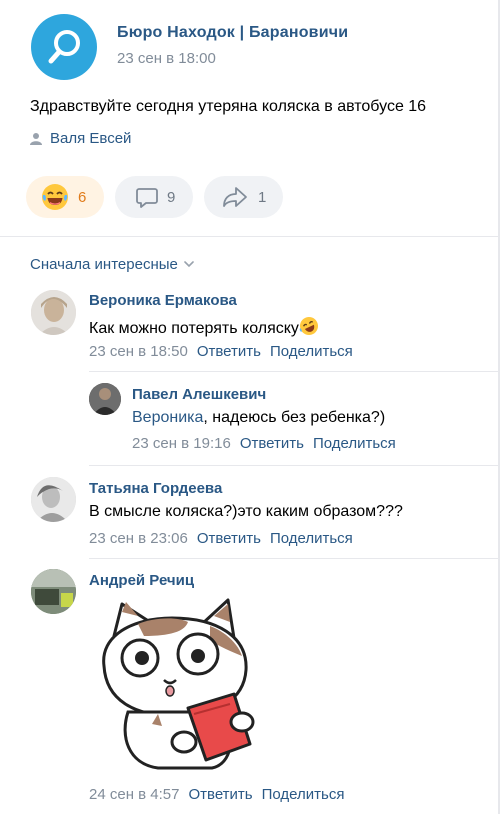  I want to click on reactions-button: 6, so click(65, 197).